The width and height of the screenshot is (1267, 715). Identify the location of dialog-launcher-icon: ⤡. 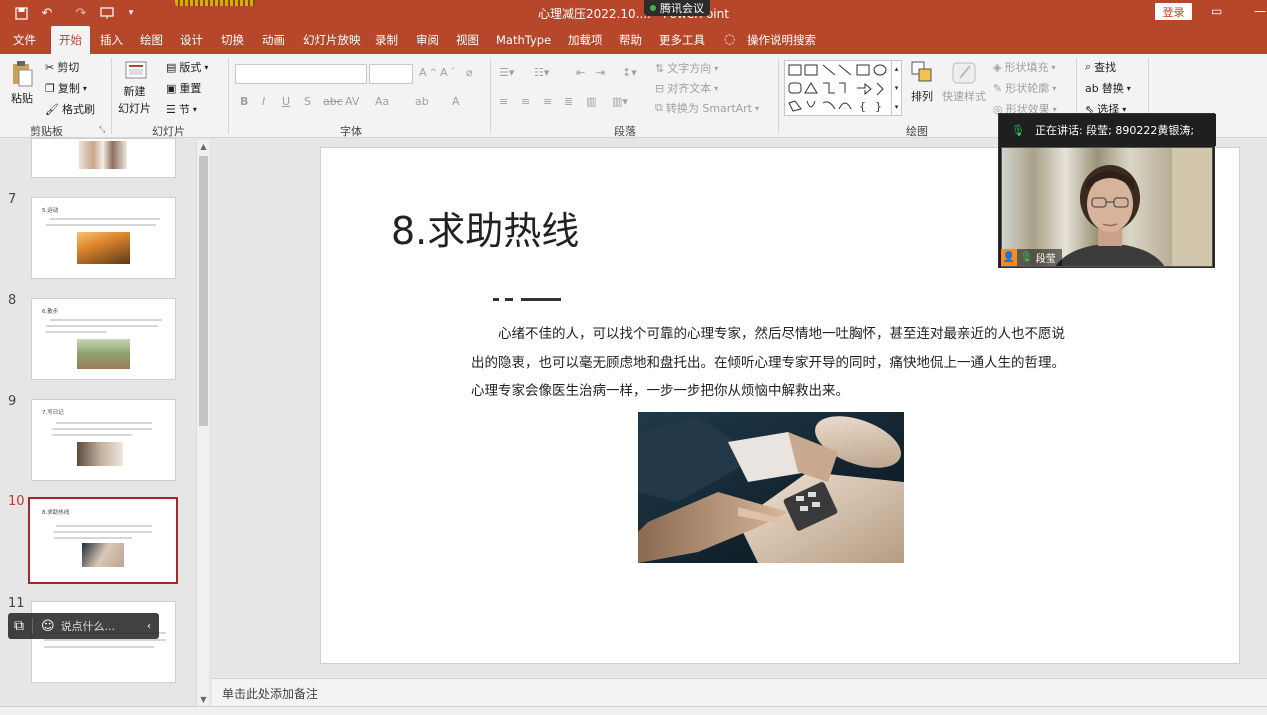
(102, 130).